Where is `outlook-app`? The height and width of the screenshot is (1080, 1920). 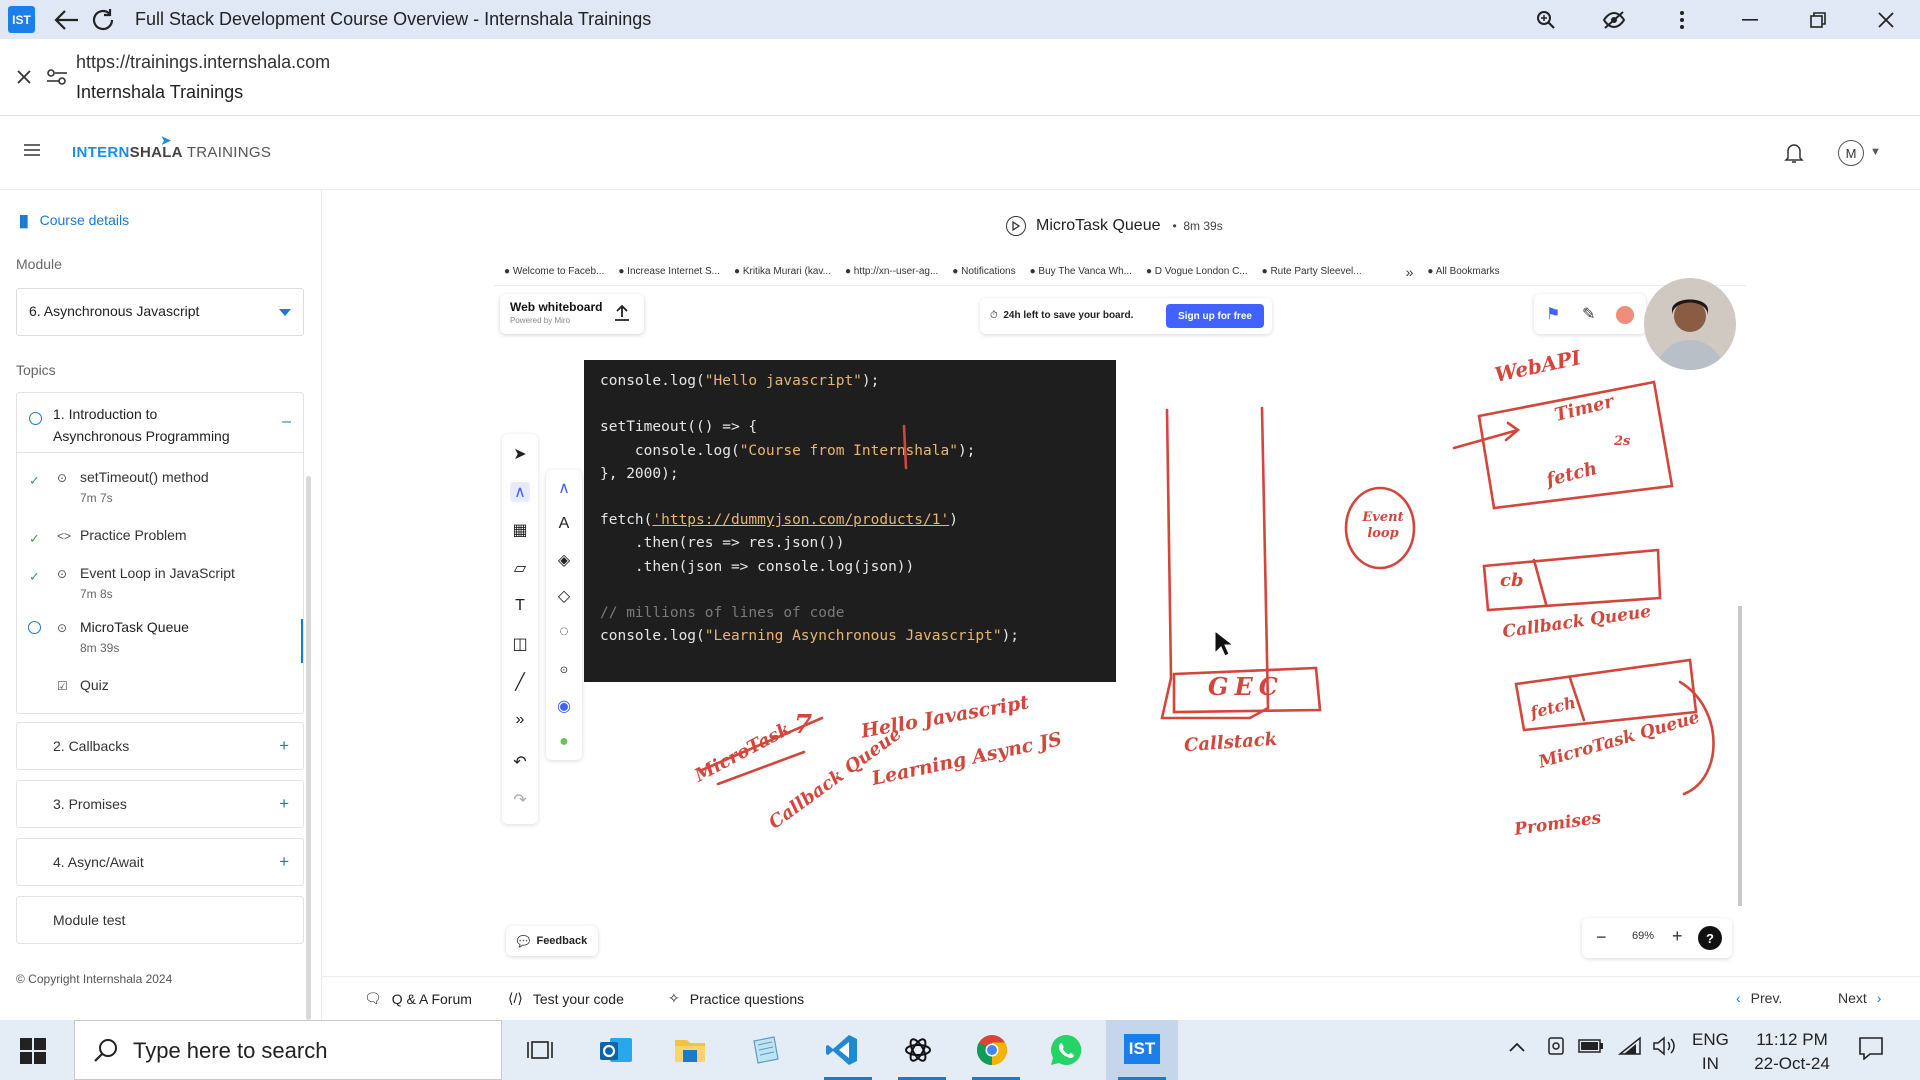 outlook-app is located at coordinates (616, 1050).